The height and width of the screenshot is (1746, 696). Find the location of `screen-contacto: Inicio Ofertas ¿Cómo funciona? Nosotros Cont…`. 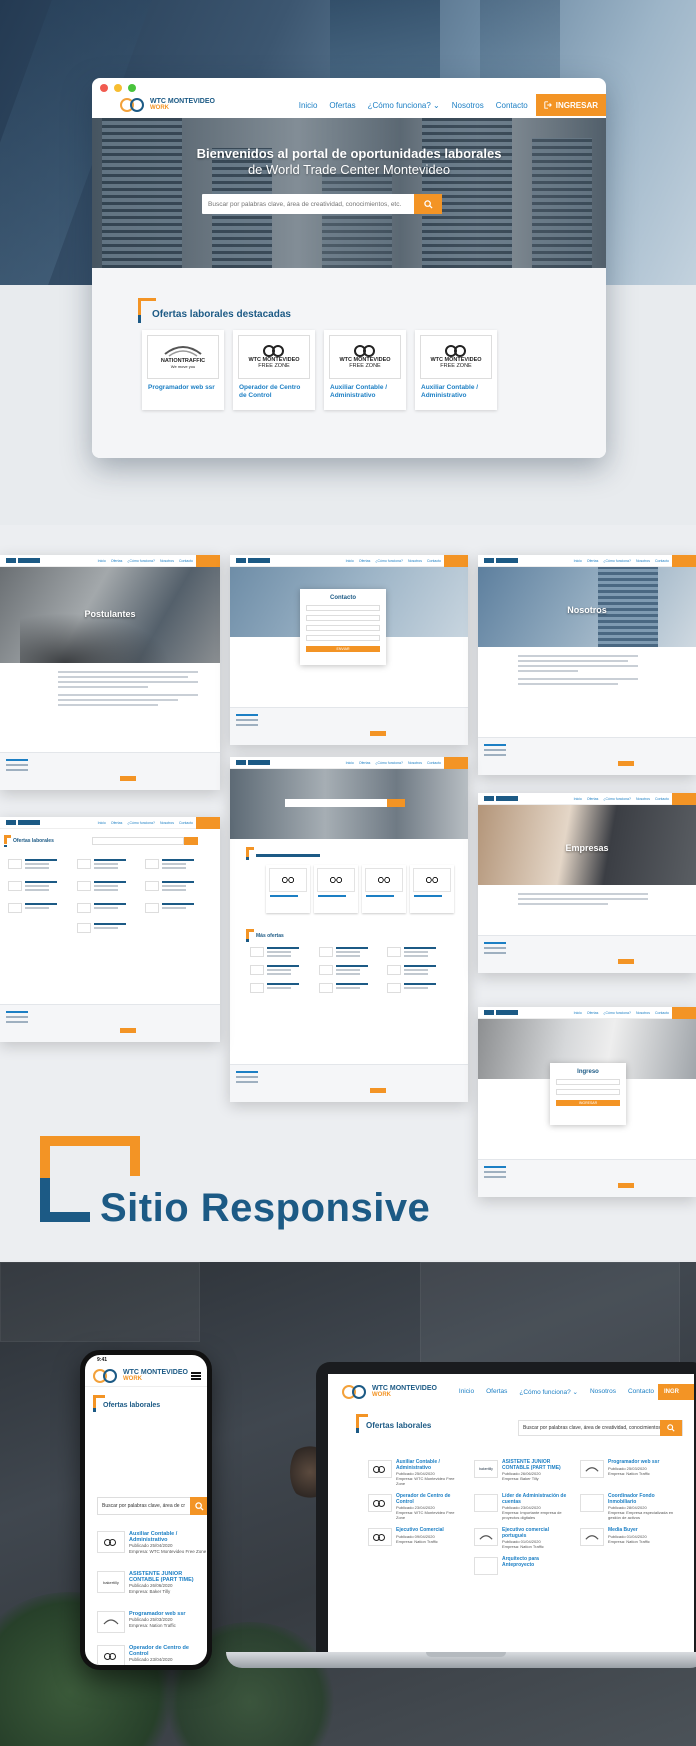

screen-contacto: Inicio Ofertas ¿Cómo funciona? Nosotros Cont… is located at coordinates (349, 650).